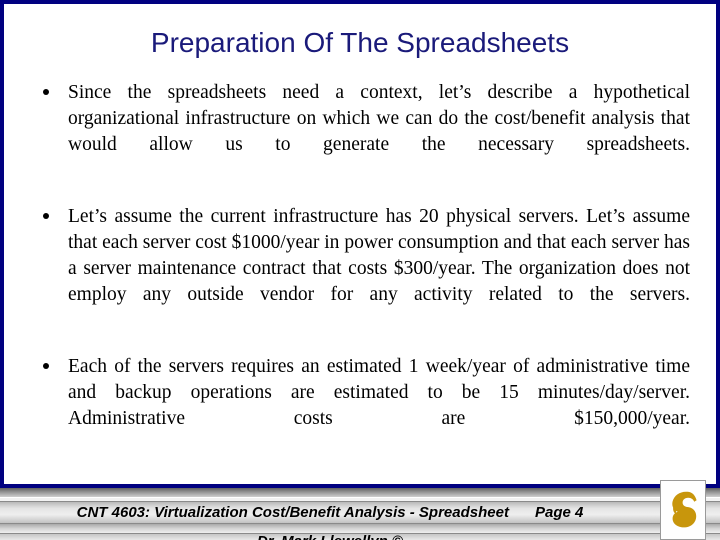  What do you see at coordinates (2, 250) in the screenshot?
I see `slide-border-left` at bounding box center [2, 250].